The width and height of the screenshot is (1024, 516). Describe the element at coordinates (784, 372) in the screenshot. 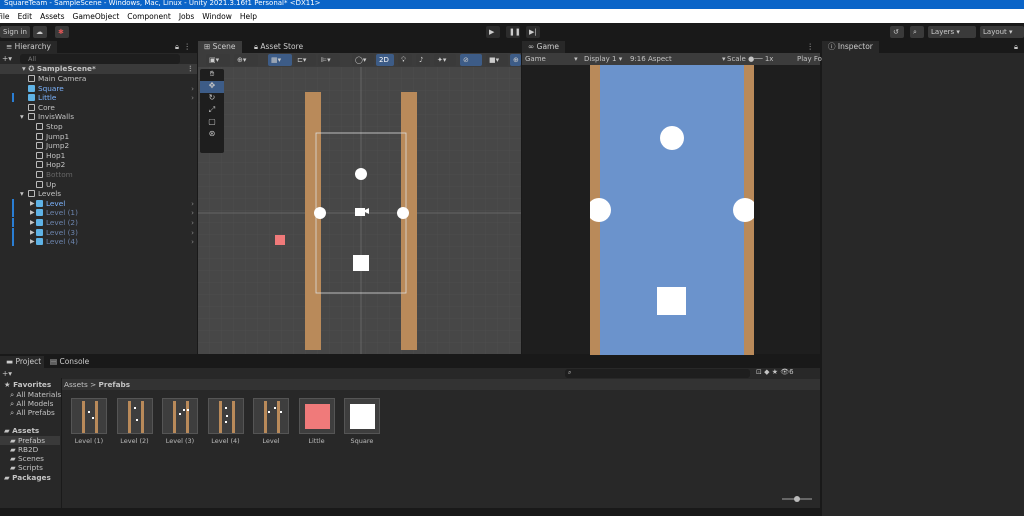

I see `hidden-packages-icon: 👁︎` at that location.